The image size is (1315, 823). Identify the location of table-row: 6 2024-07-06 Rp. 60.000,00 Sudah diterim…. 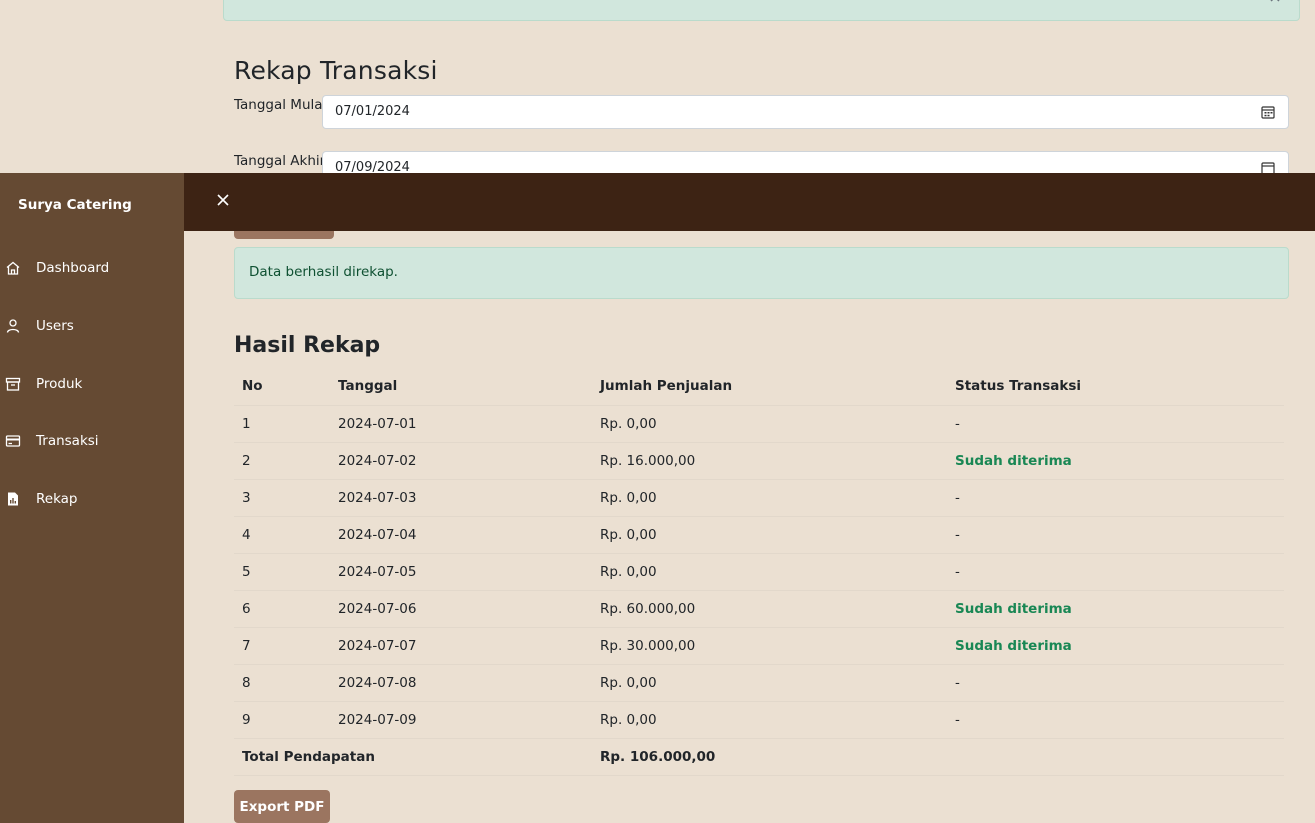
(759, 609).